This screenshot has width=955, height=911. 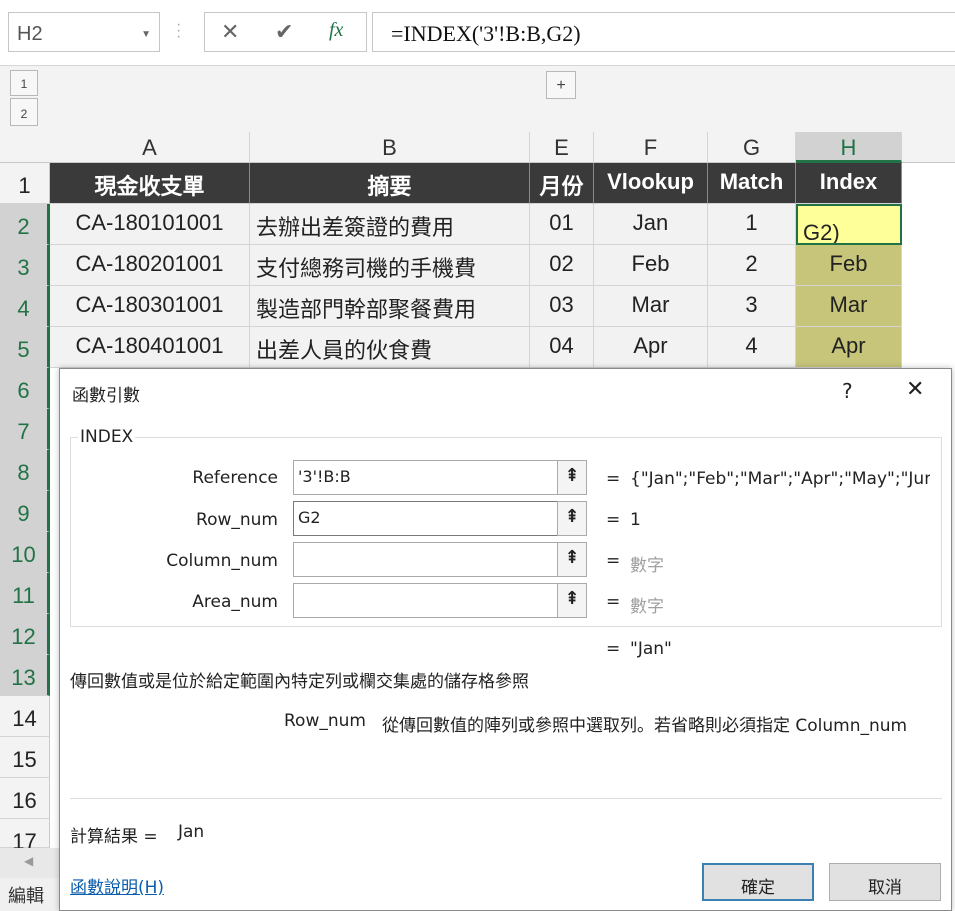 I want to click on formula-bar: H2 ▼ · · · ✕ ✔ fx =INDEX('3'!B:B,G2), so click(x=477, y=33).